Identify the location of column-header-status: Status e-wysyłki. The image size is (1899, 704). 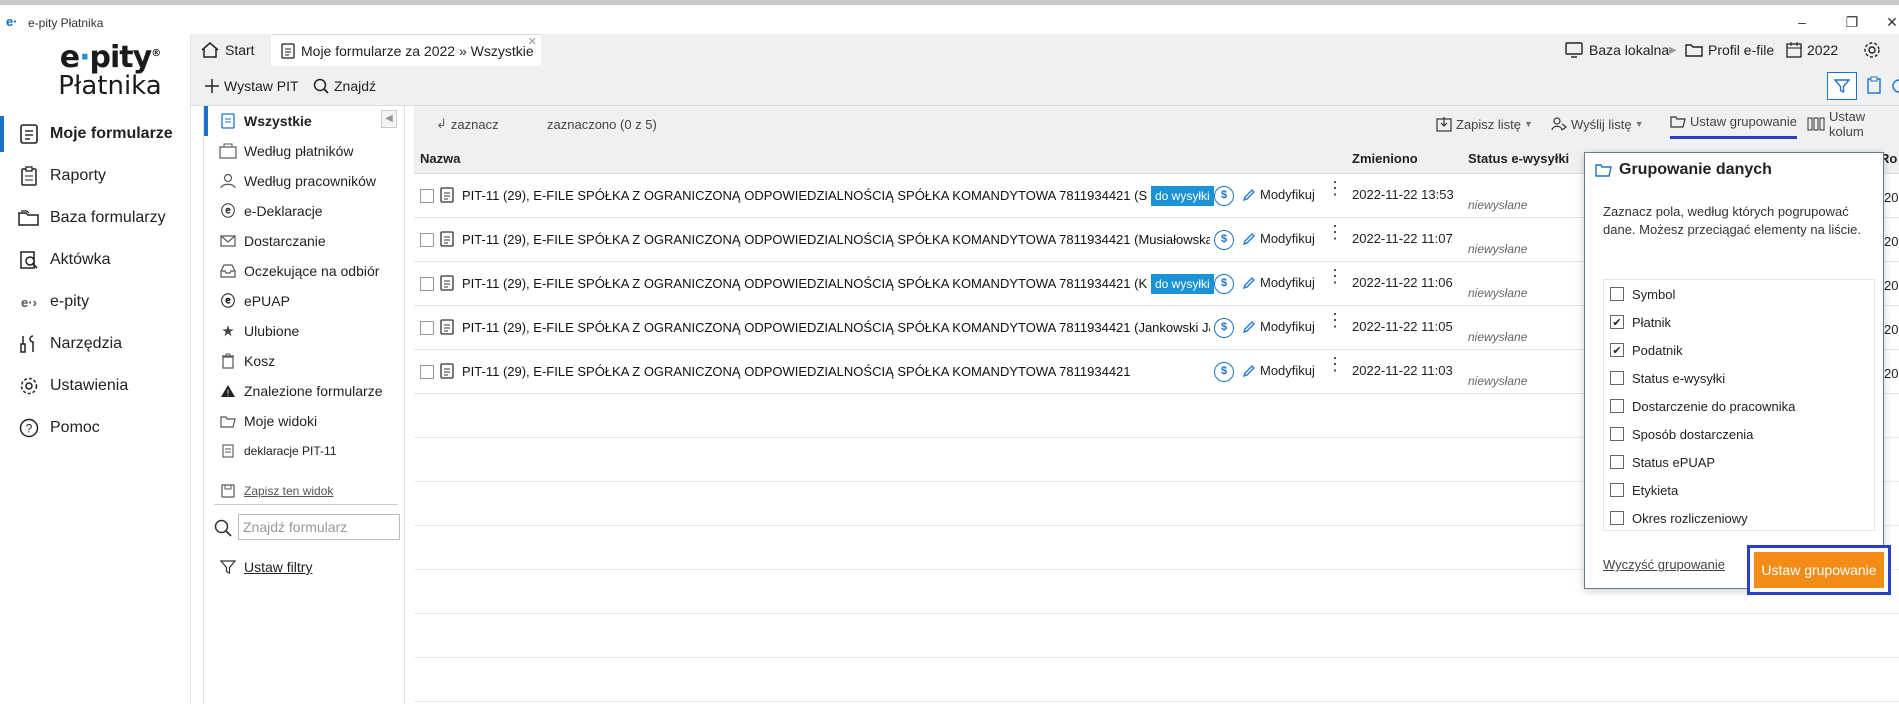
(1518, 158).